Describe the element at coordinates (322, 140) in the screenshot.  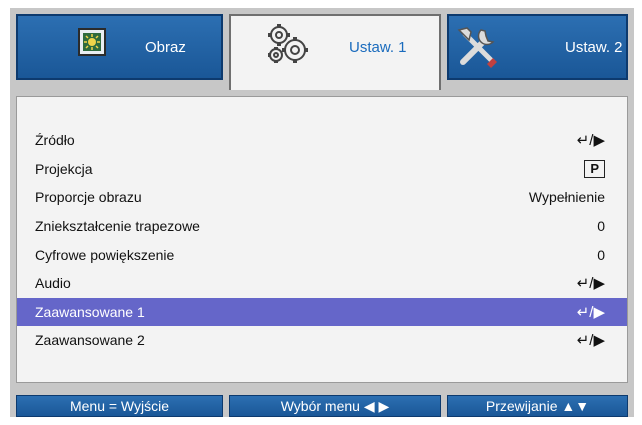
I see `menu-item-zrodlo: Źródło ↵/▶` at that location.